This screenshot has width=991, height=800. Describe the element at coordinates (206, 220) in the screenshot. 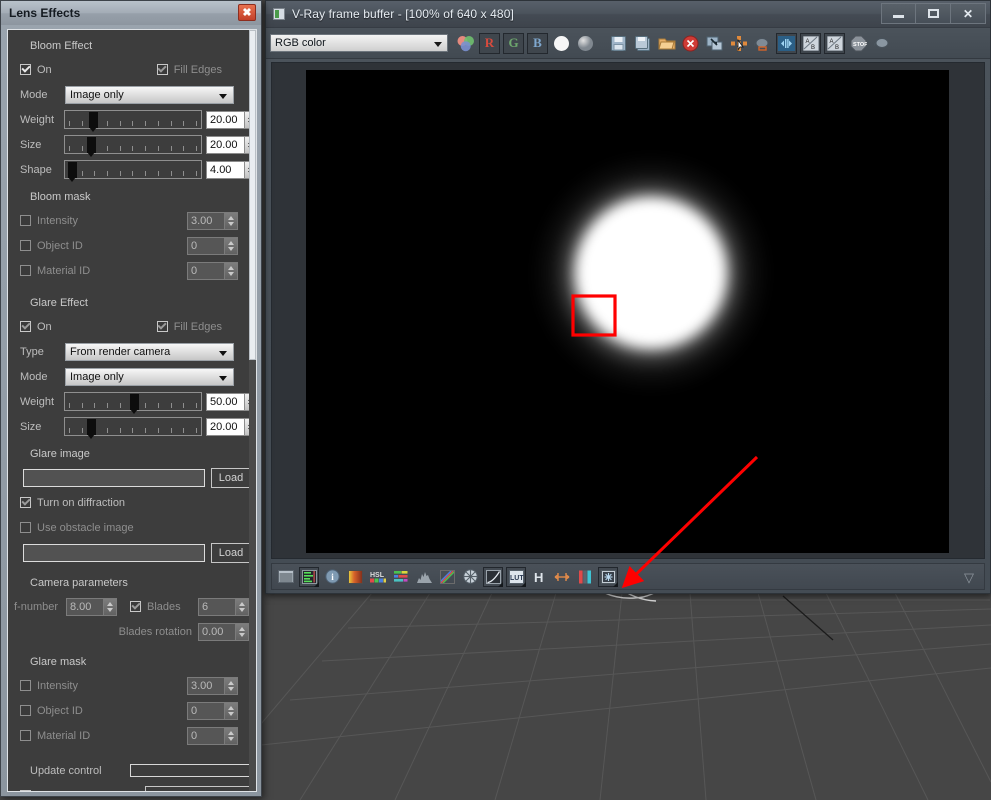

I see `bloom-mask-intensity-value: 3.00` at that location.